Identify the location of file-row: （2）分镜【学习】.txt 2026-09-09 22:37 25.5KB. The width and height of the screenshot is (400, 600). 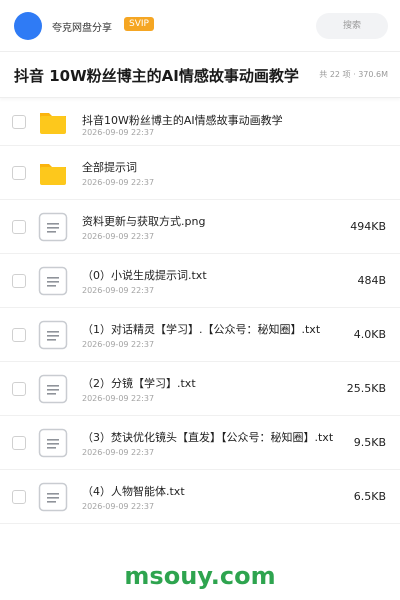
(200, 389).